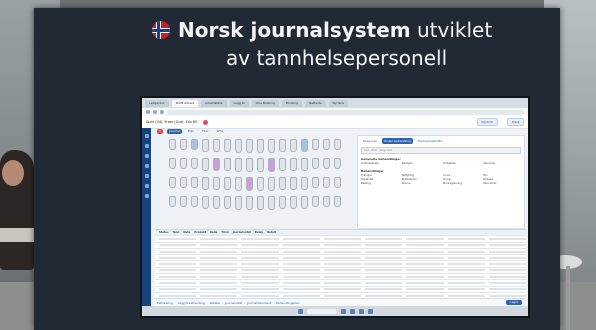 The width and height of the screenshot is (596, 330). Describe the element at coordinates (157, 103) in the screenshot. I see `browser-tab: Ledgerdoc` at that location.